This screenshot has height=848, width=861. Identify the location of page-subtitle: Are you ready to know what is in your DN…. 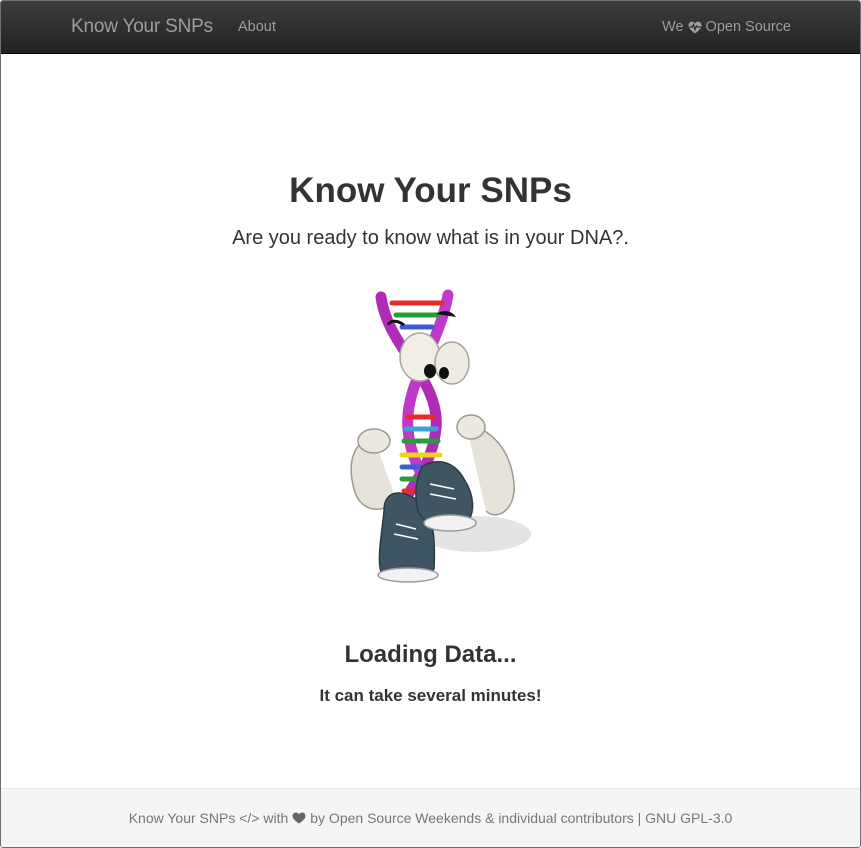
(430, 238).